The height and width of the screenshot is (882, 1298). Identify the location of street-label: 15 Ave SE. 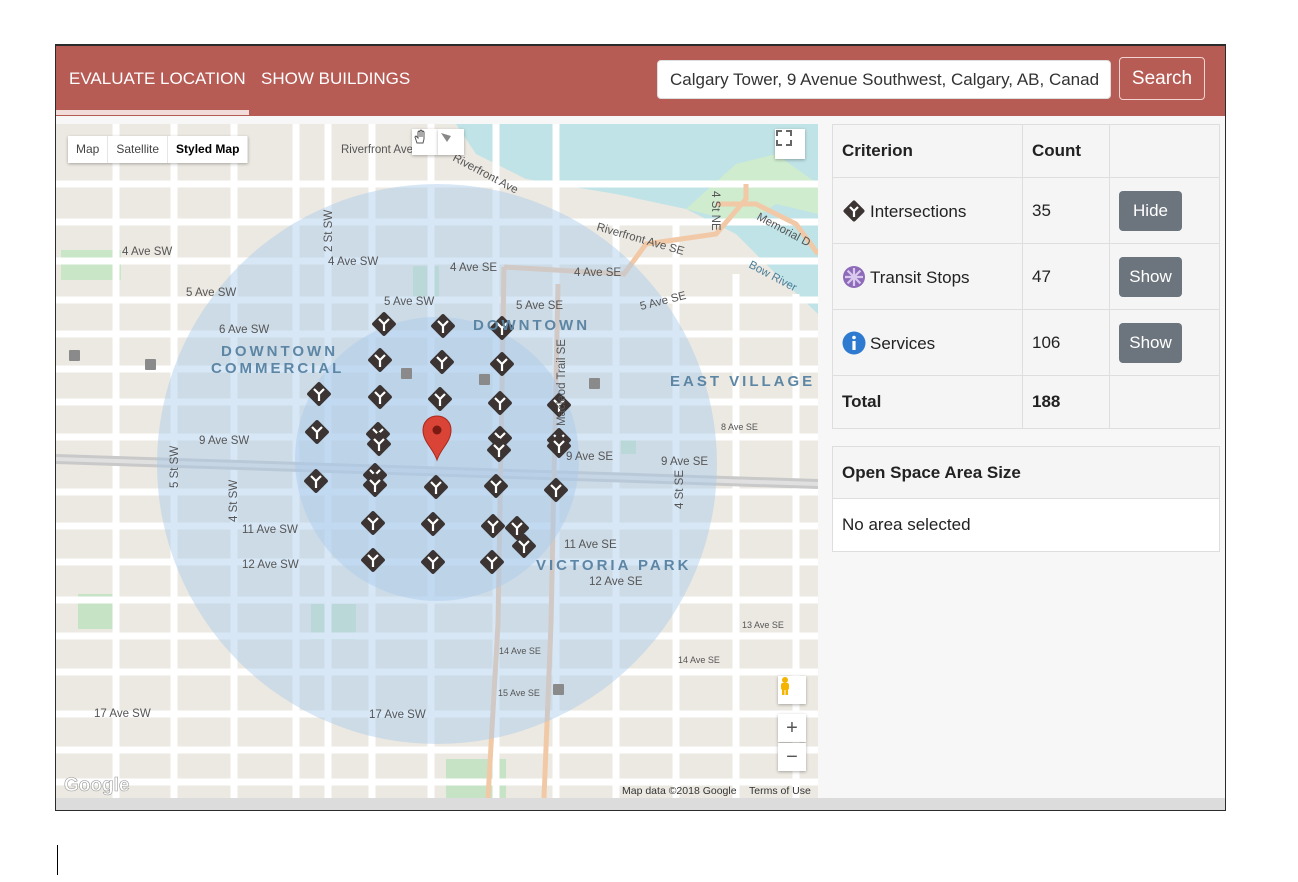
(519, 693).